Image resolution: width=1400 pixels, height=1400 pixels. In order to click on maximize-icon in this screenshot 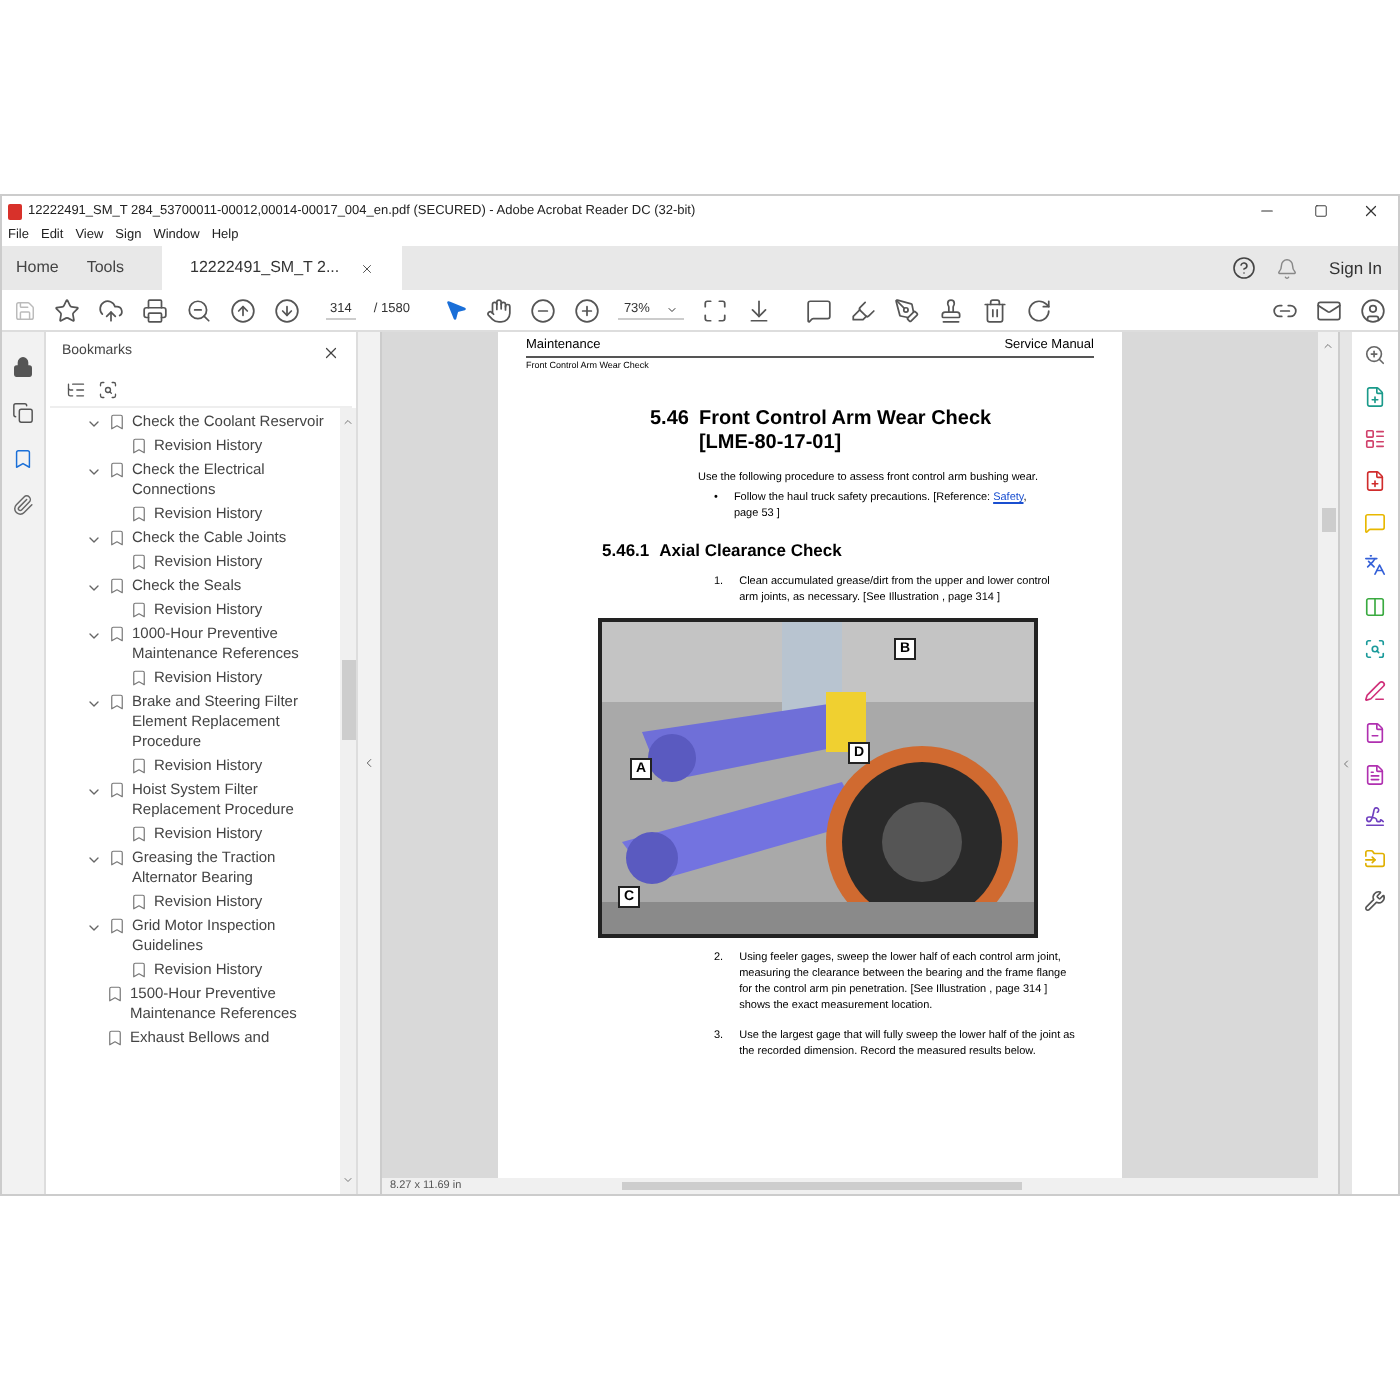, I will do `click(1321, 211)`.